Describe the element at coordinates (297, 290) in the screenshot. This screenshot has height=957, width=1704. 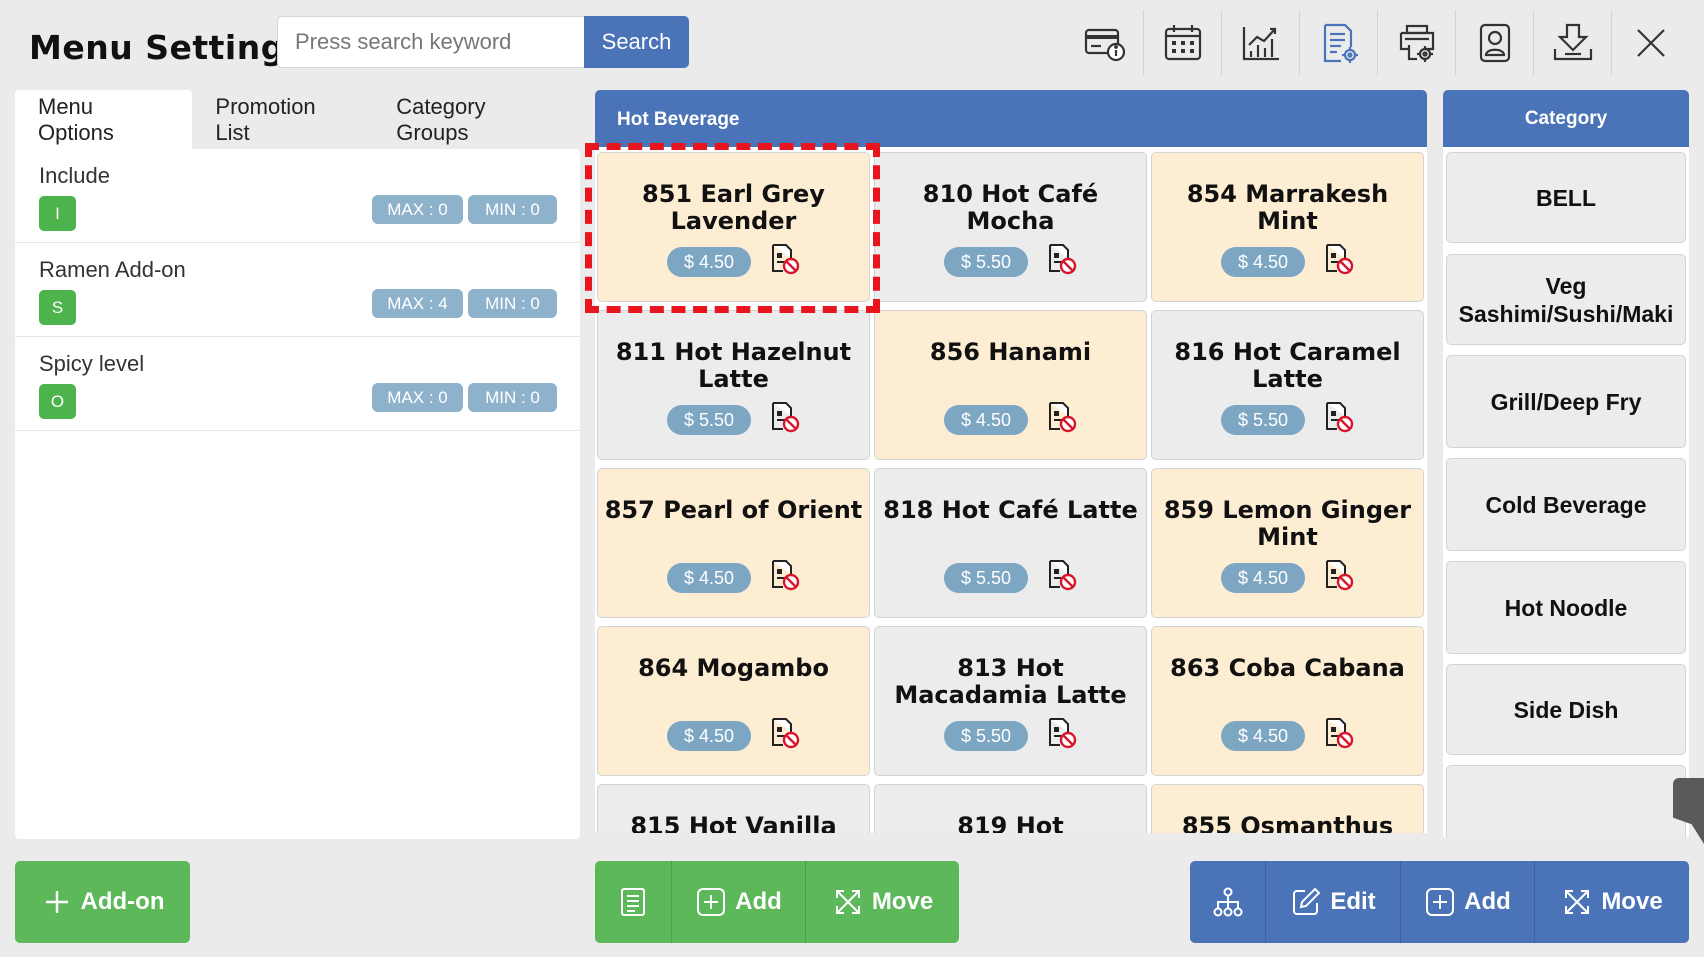
I see `option-row-ramen-add-on: Ramen Add-on S MAX : 4 MIN : 0` at that location.